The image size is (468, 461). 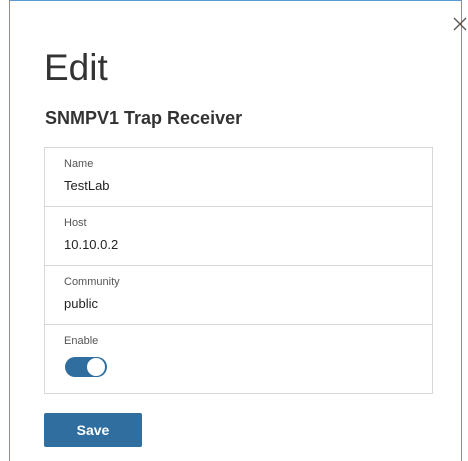 I want to click on close-button, so click(x=460, y=24).